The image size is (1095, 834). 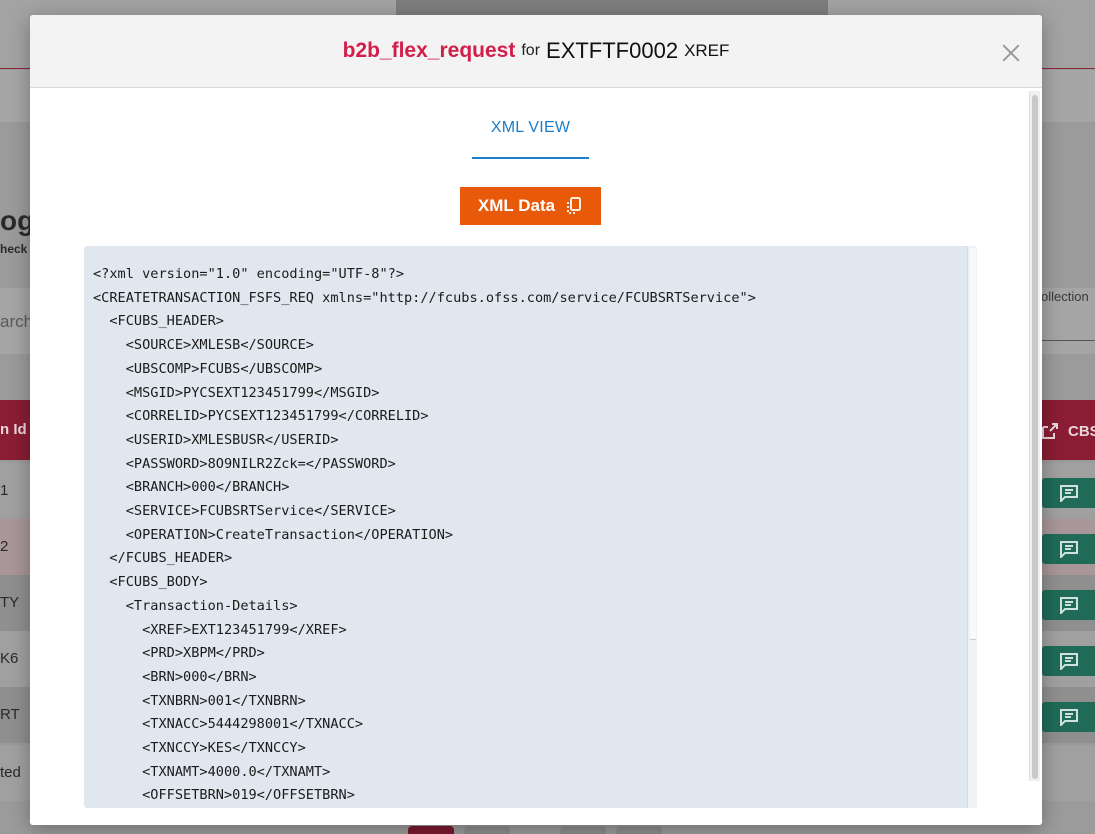 What do you see at coordinates (530, 139) in the screenshot?
I see `tab-xml-view: XML VIEW` at bounding box center [530, 139].